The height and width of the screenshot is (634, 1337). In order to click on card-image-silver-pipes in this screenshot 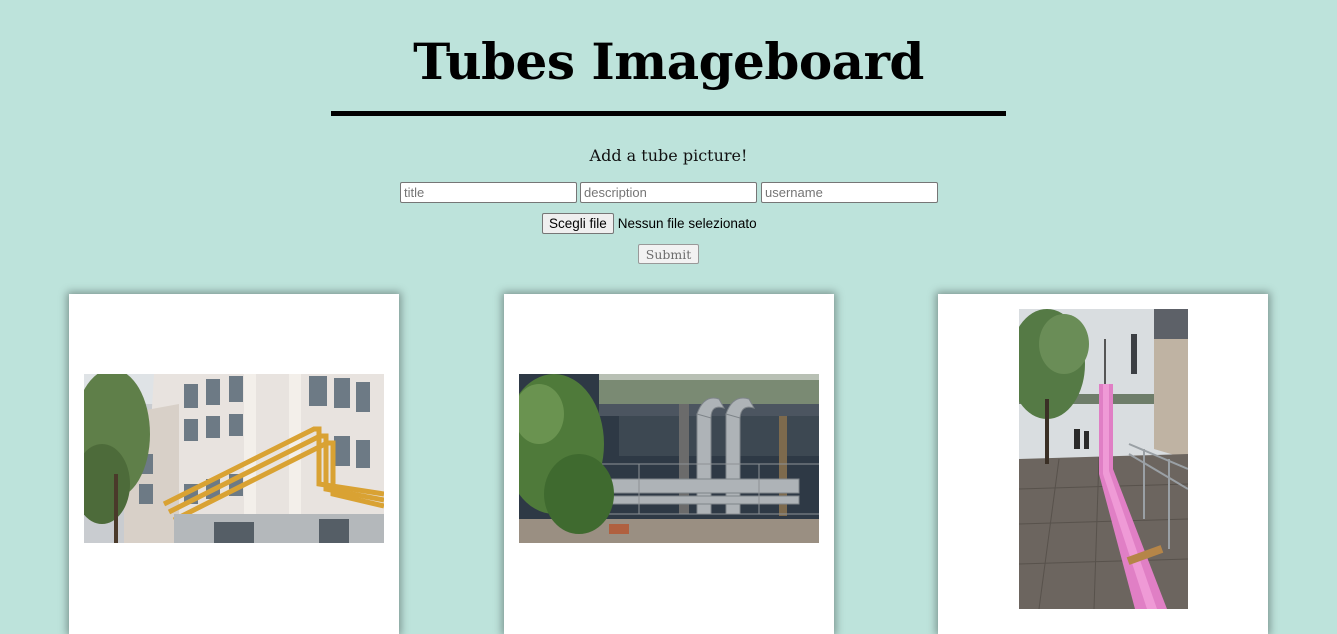, I will do `click(669, 458)`.